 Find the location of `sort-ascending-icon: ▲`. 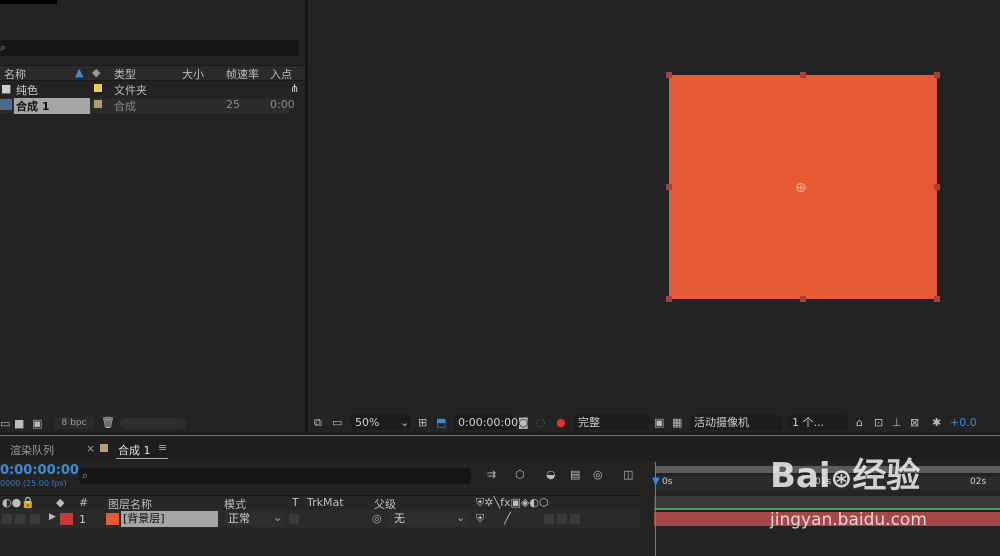

sort-ascending-icon: ▲ is located at coordinates (79, 72).